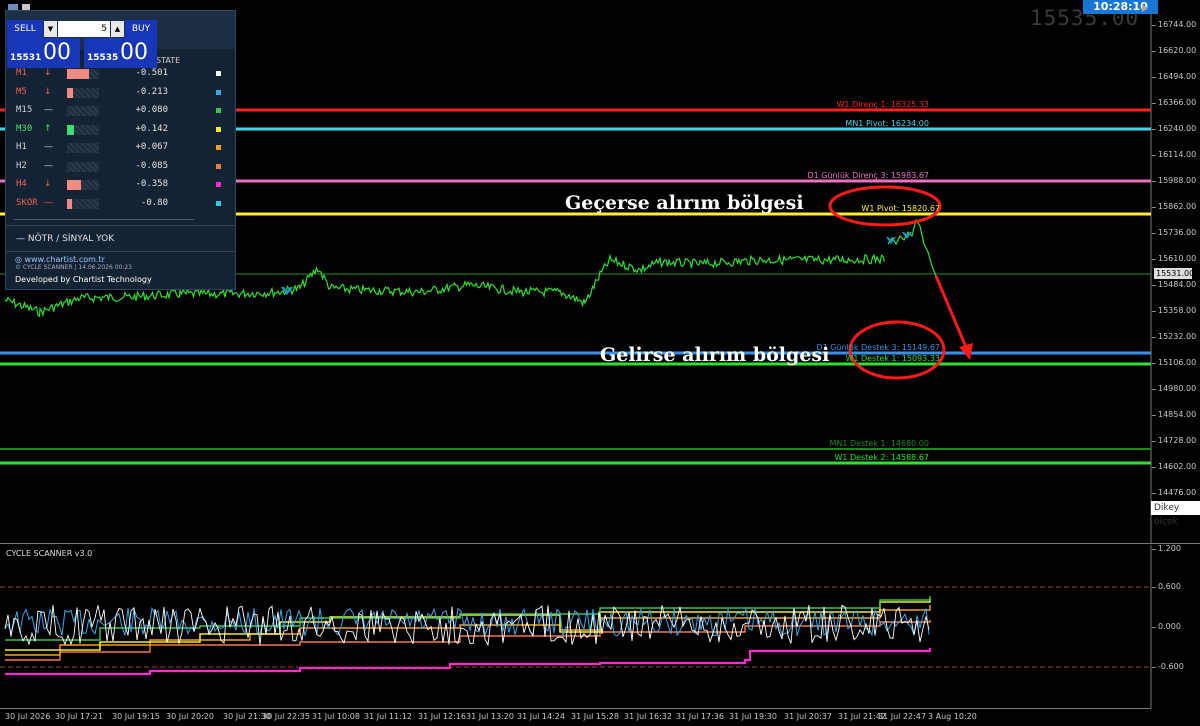 The width and height of the screenshot is (1200, 726). I want to click on vertical-scale-tooltip: Dikey ölçek, so click(1175, 514).